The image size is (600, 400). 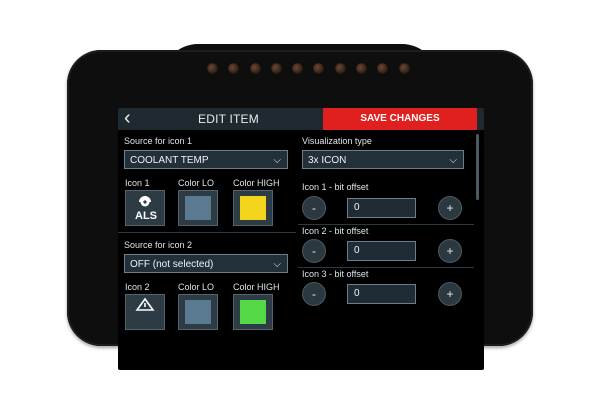 I want to click on icon3-offset-decrement: -, so click(x=314, y=294).